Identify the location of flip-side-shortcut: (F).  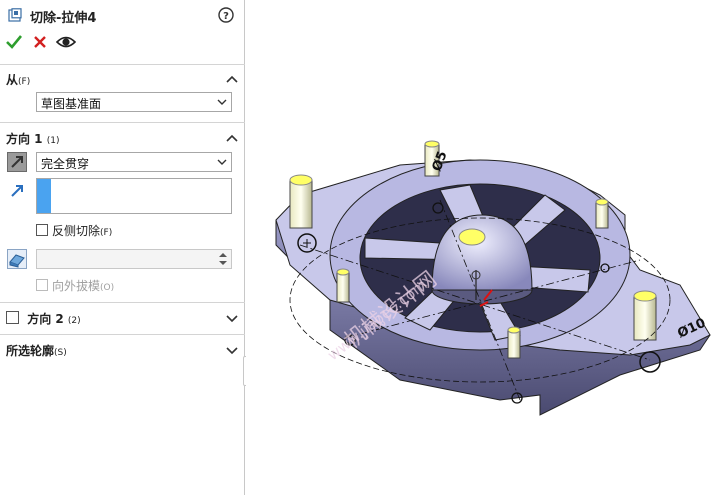
(106, 233).